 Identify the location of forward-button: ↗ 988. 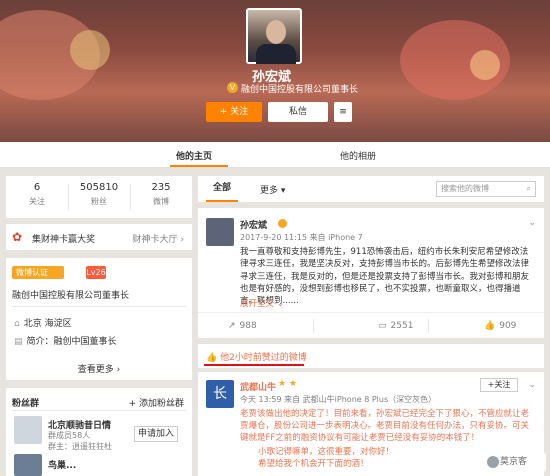
(242, 326).